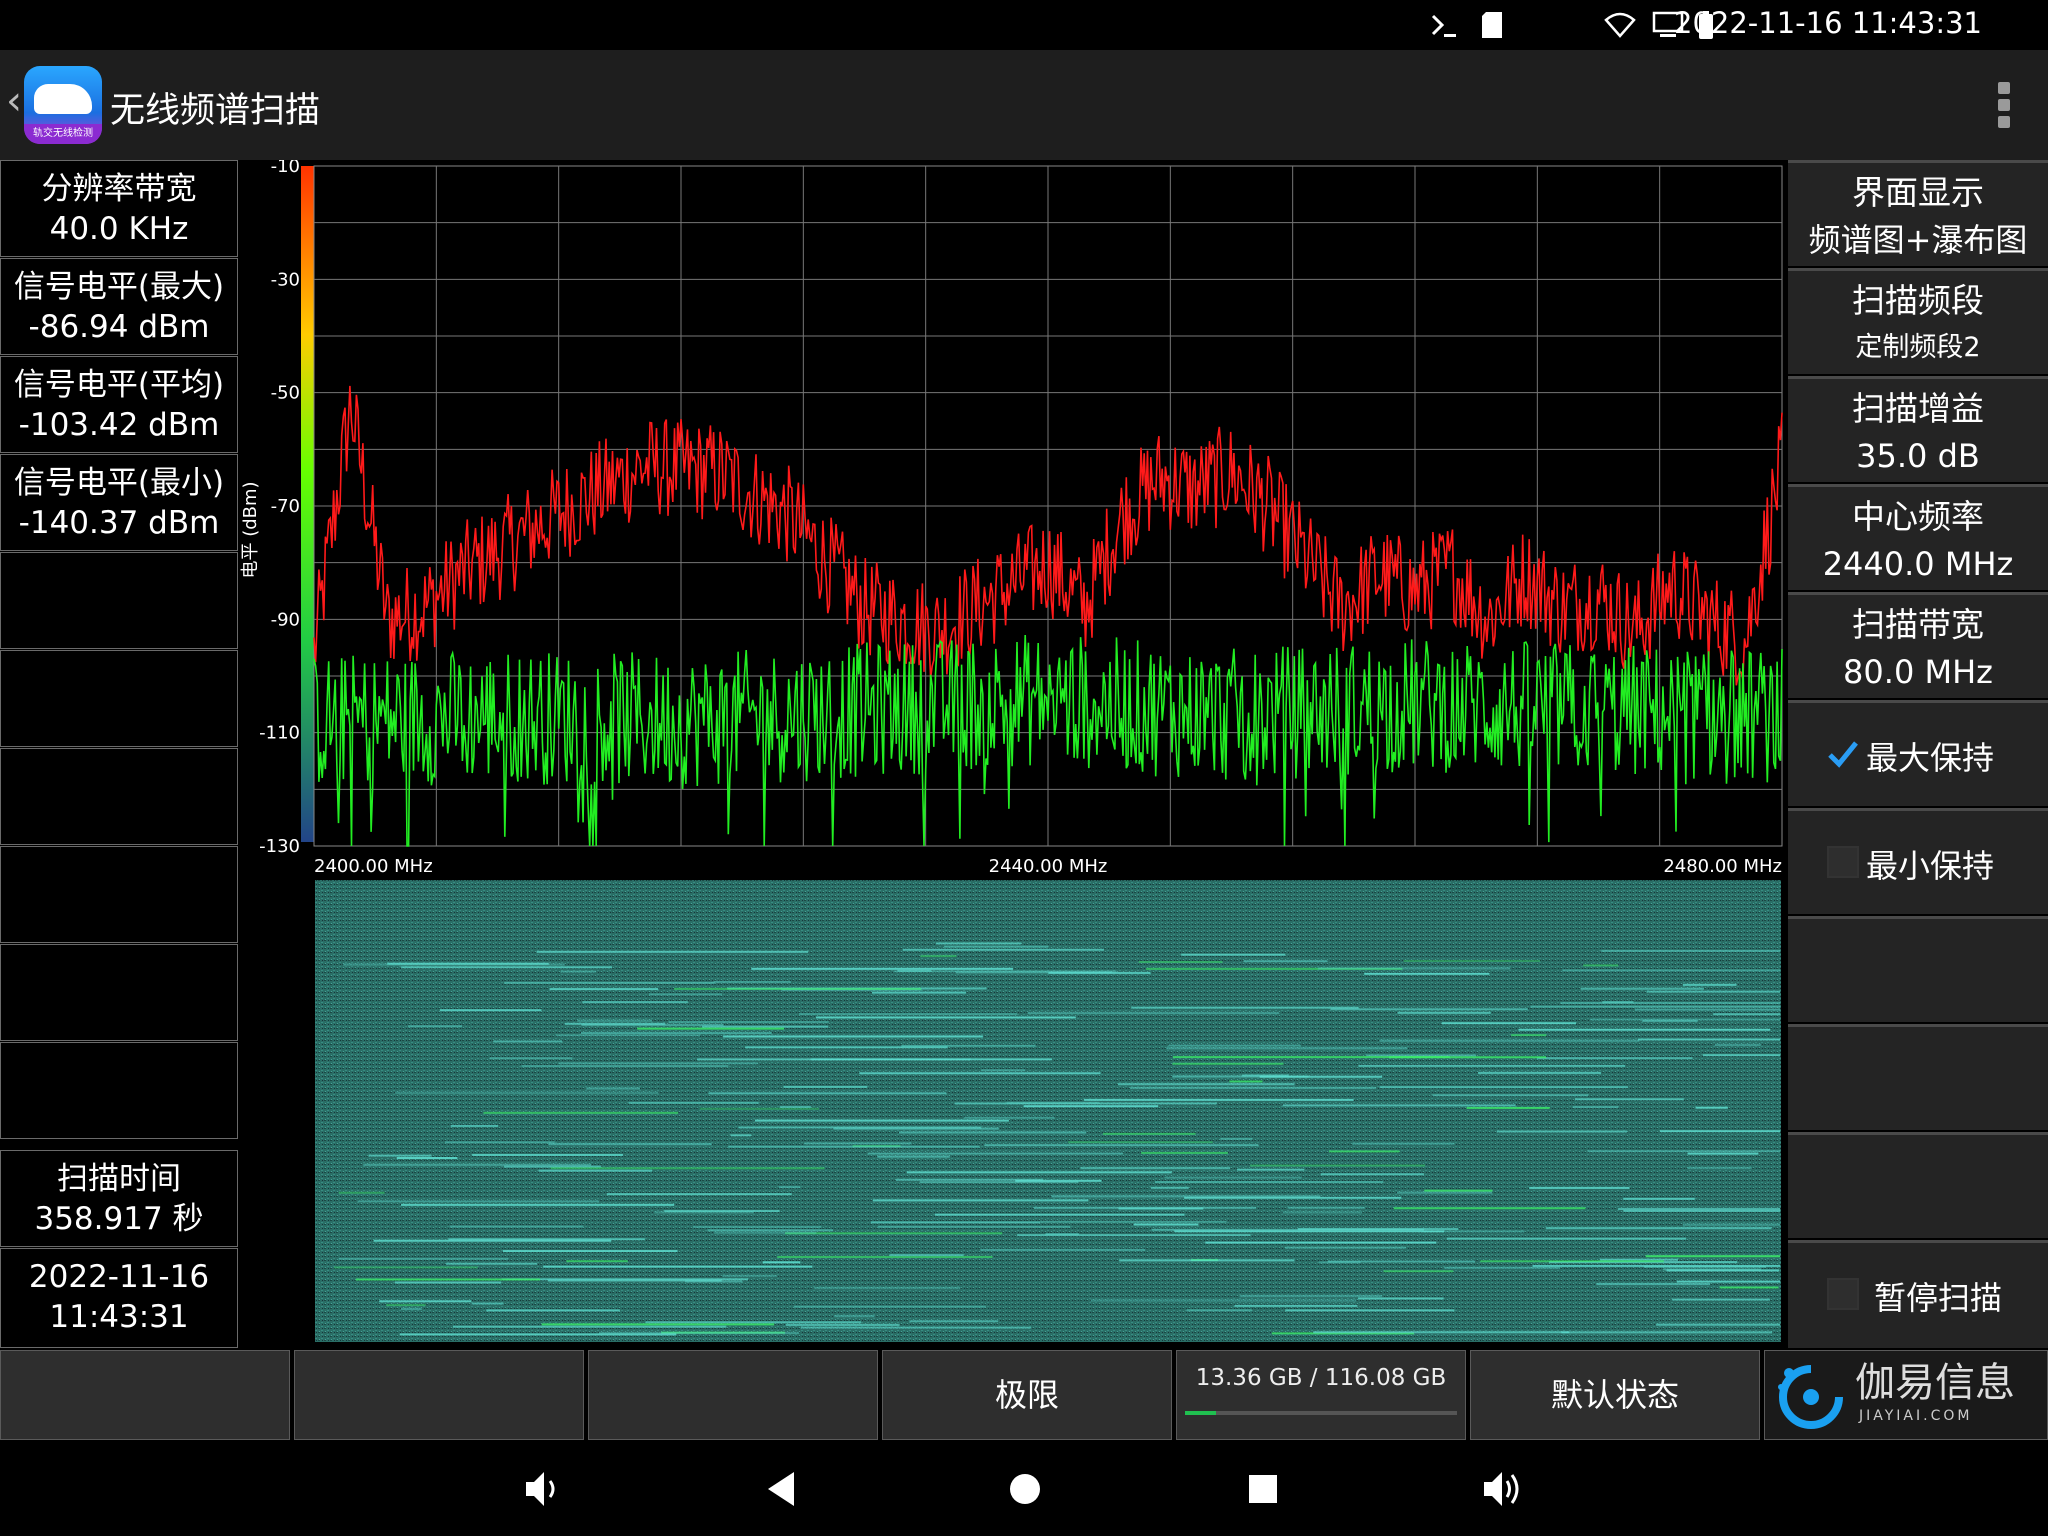  What do you see at coordinates (63, 99) in the screenshot?
I see `train-icon` at bounding box center [63, 99].